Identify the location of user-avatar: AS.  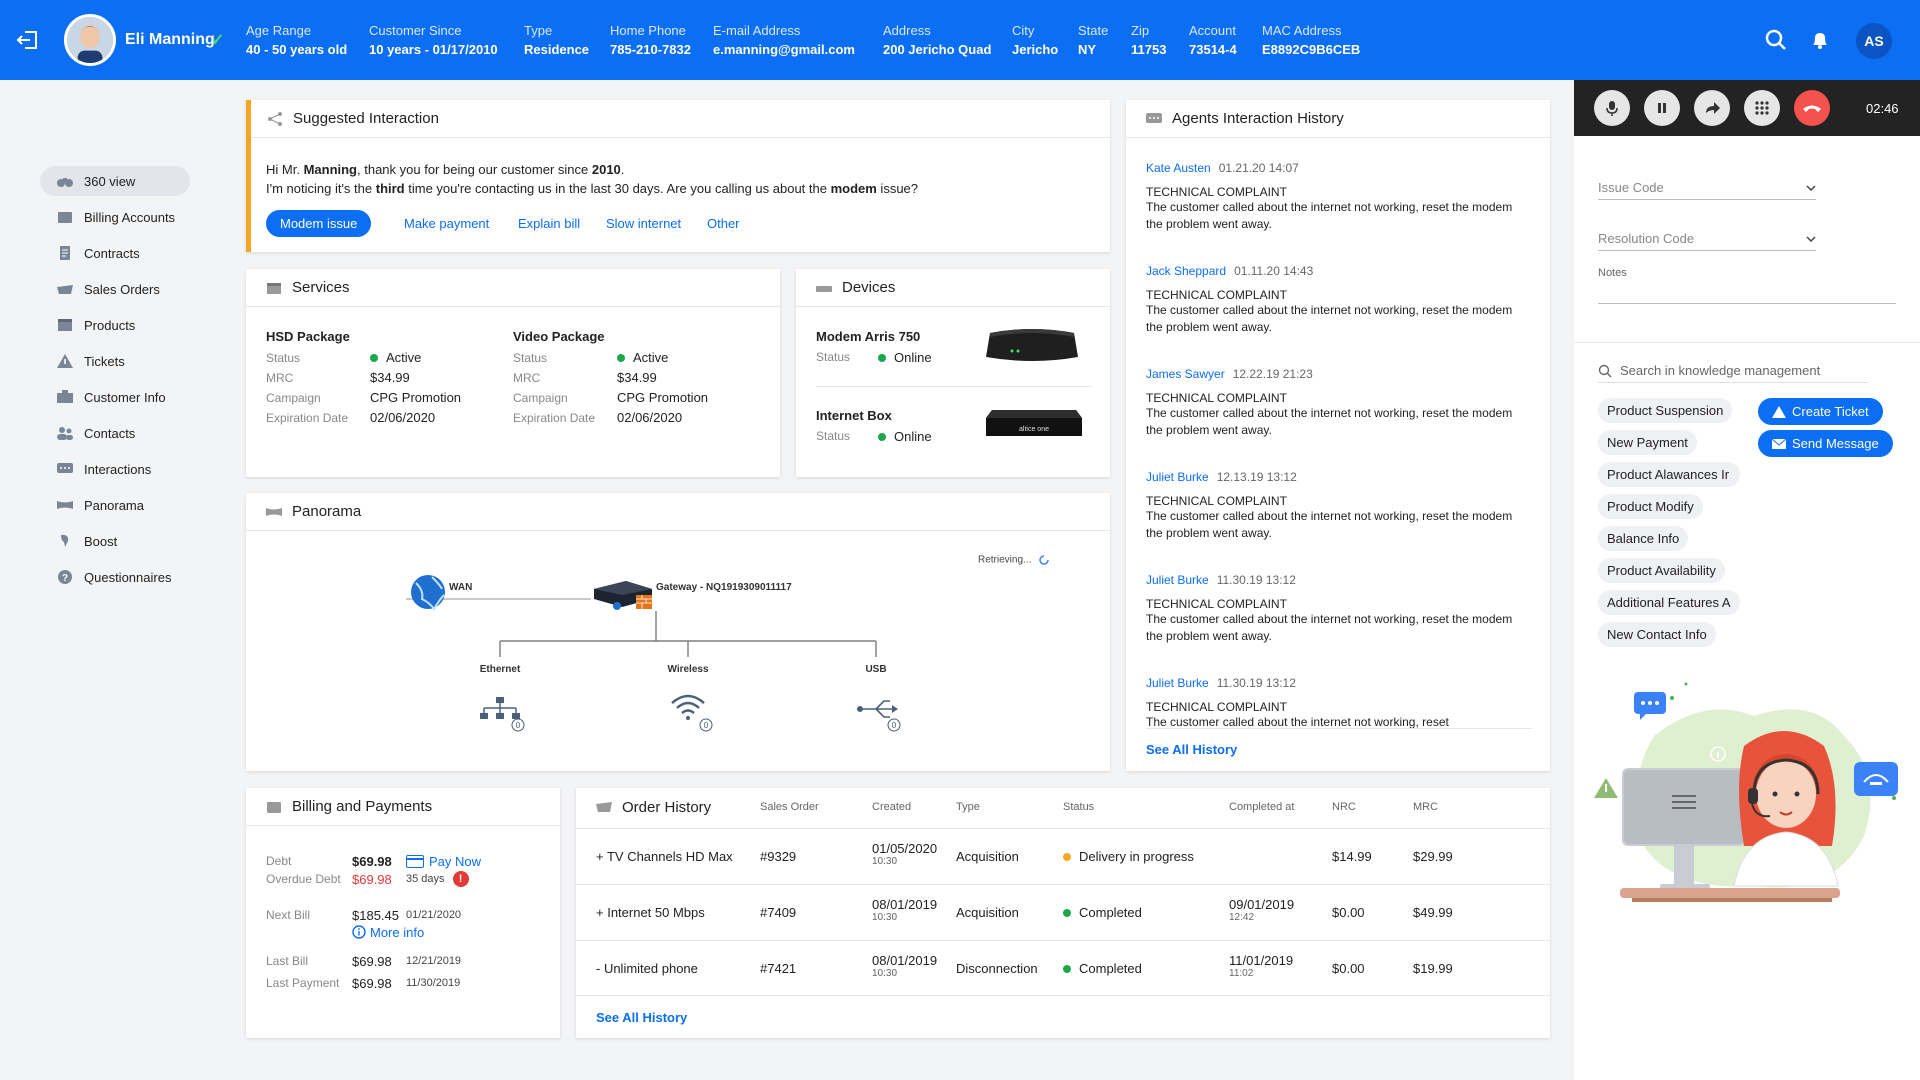
(1874, 41).